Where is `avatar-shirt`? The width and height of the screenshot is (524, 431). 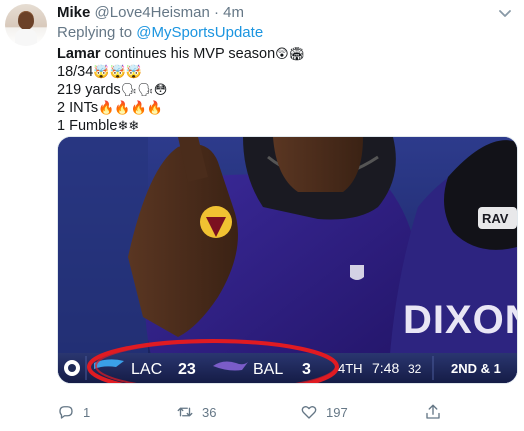 avatar-shirt is located at coordinates (26, 37).